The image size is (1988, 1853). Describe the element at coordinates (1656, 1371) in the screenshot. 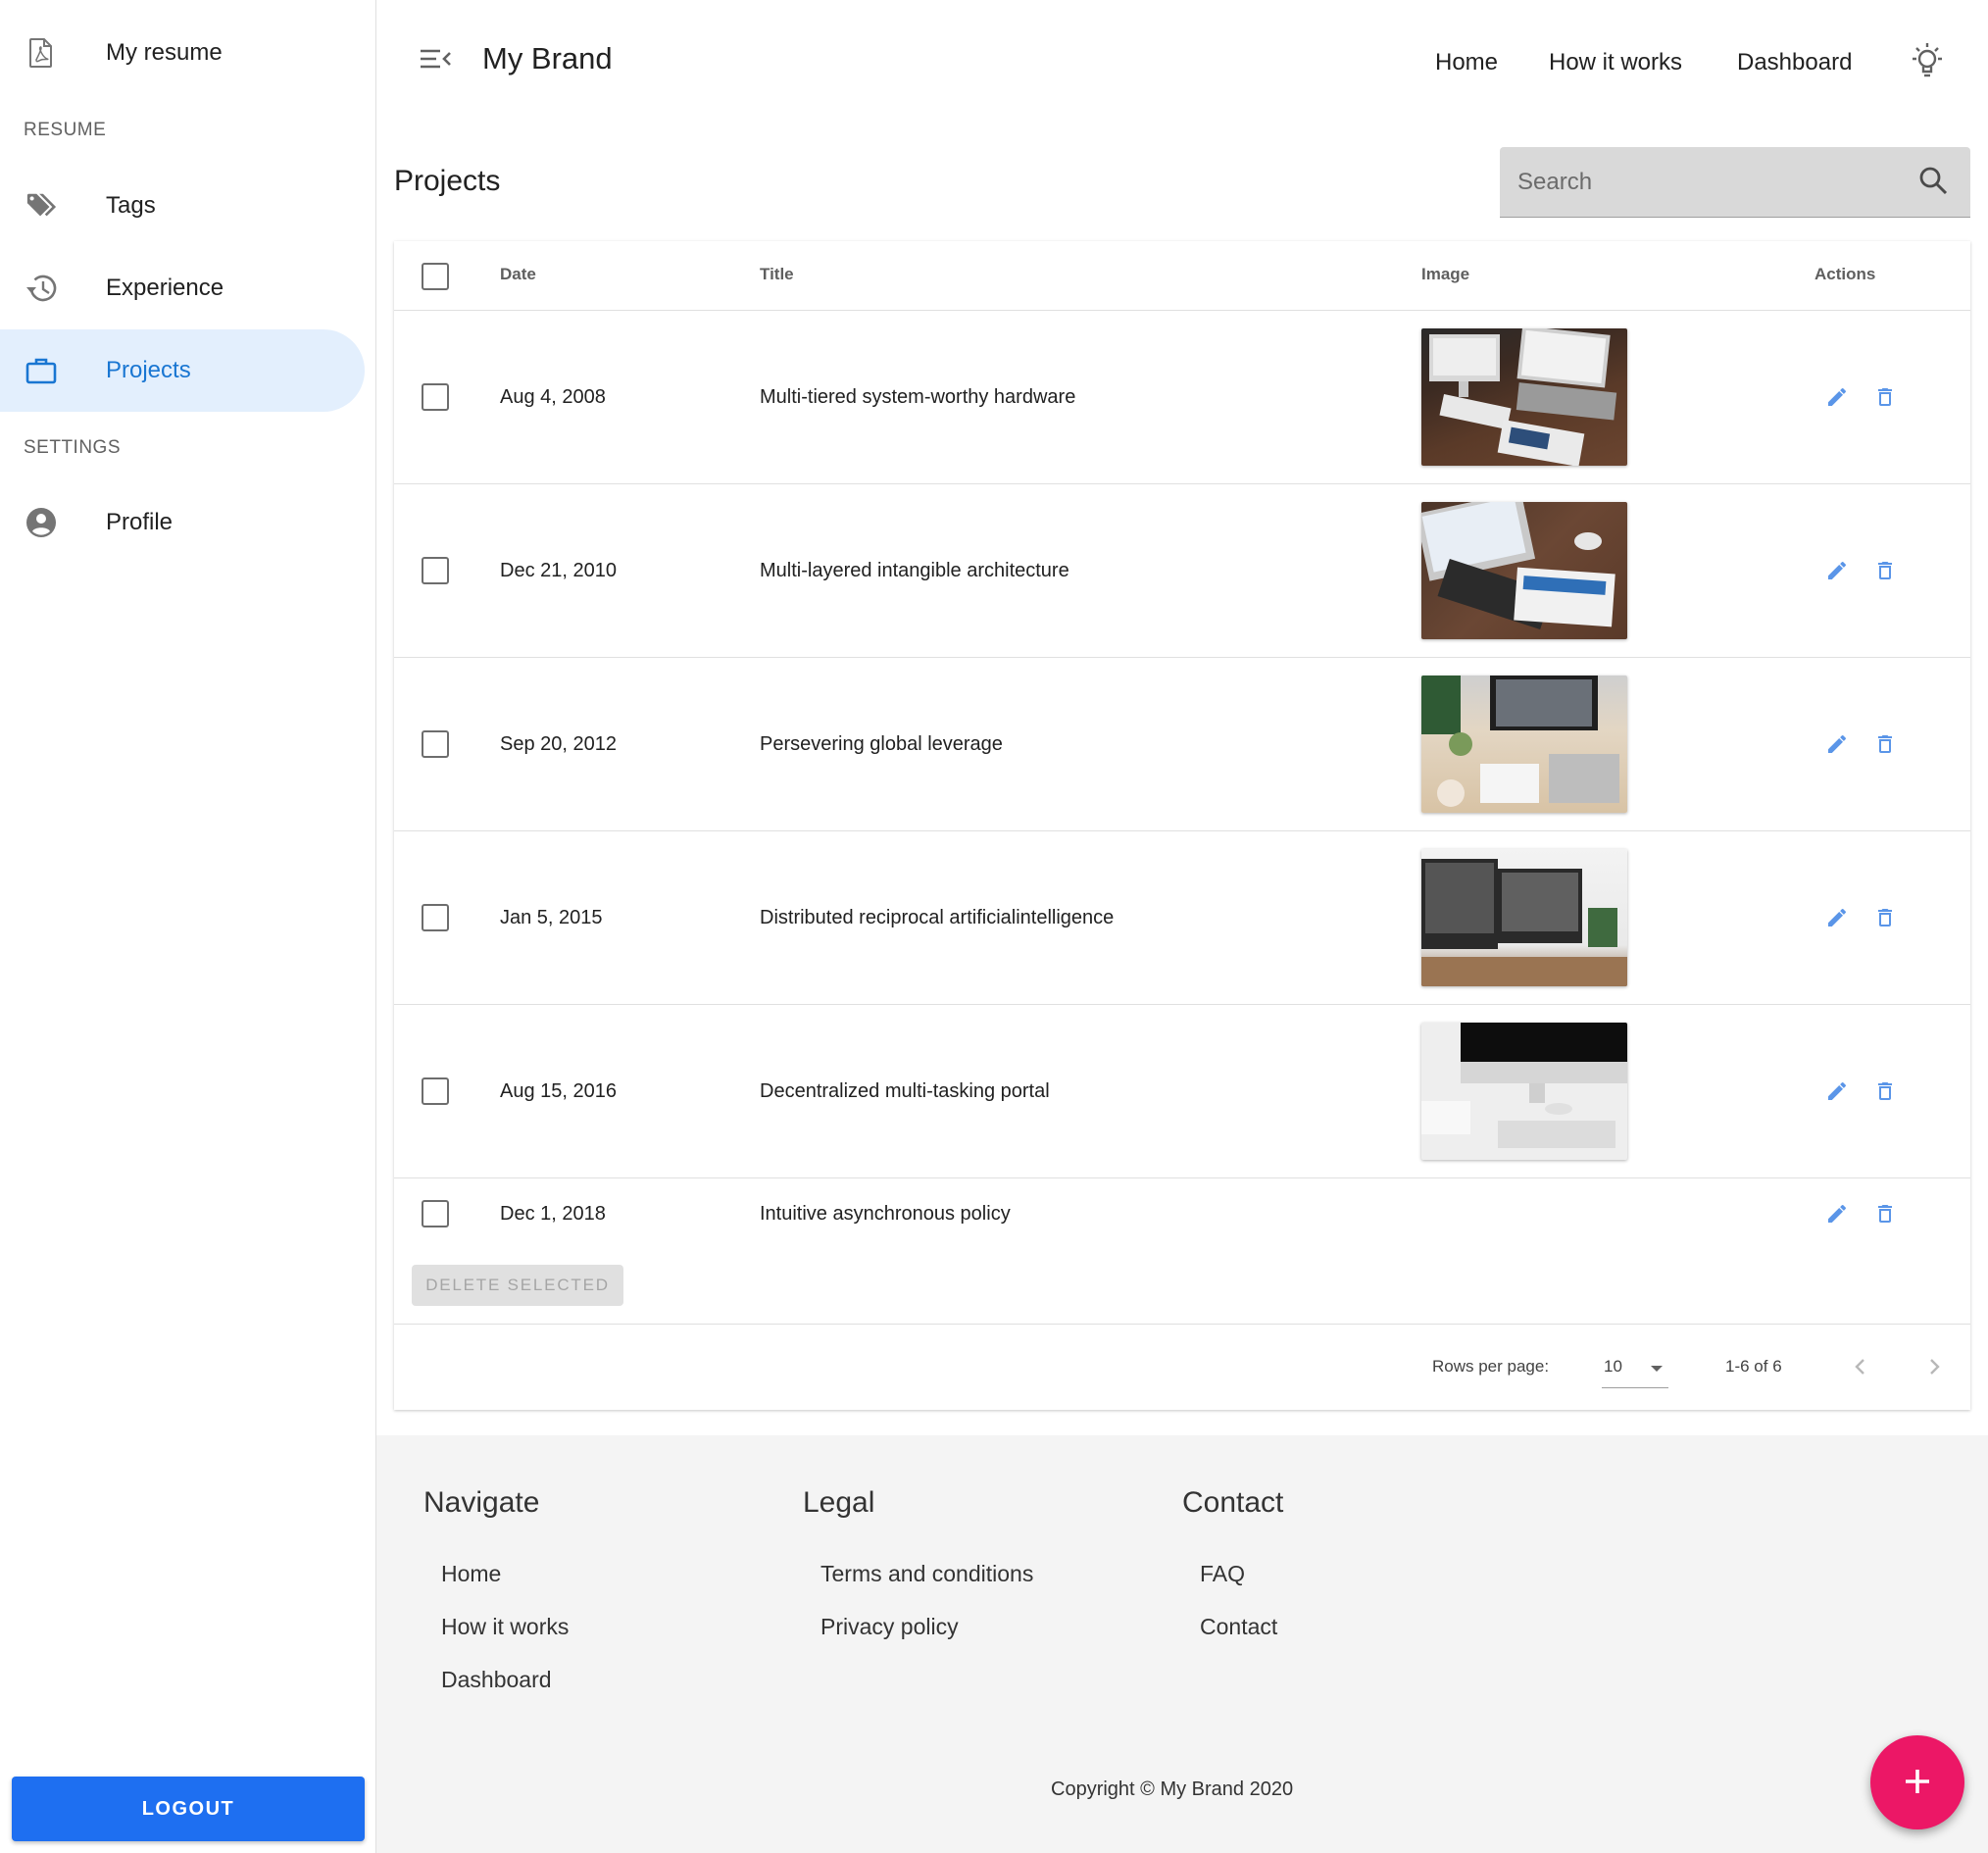

I see `chevron-down-icon` at that location.